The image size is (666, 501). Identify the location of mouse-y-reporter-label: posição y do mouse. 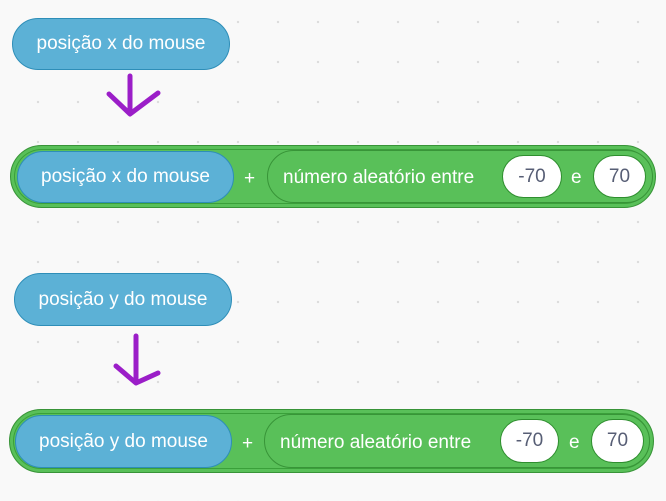
(123, 299).